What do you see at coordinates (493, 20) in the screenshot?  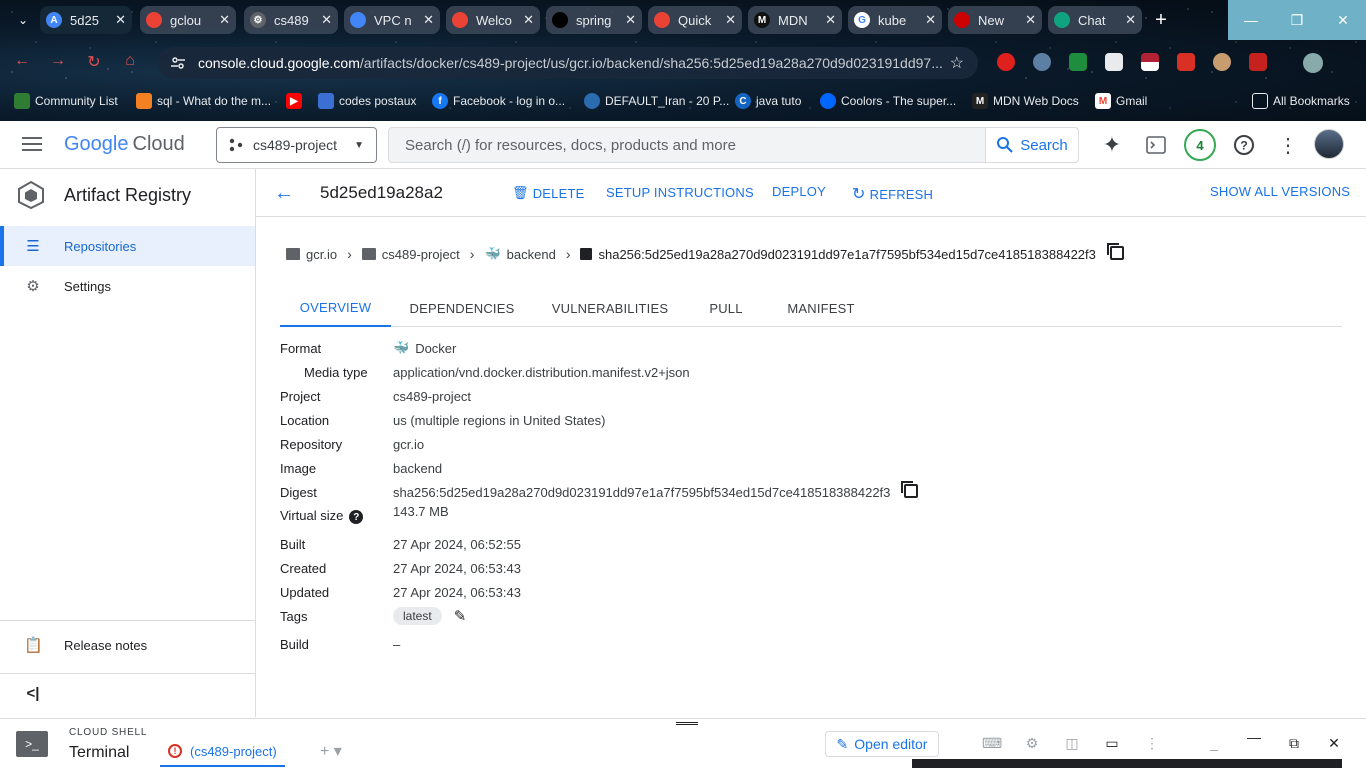 I see `browser-tab: Welco ✕` at bounding box center [493, 20].